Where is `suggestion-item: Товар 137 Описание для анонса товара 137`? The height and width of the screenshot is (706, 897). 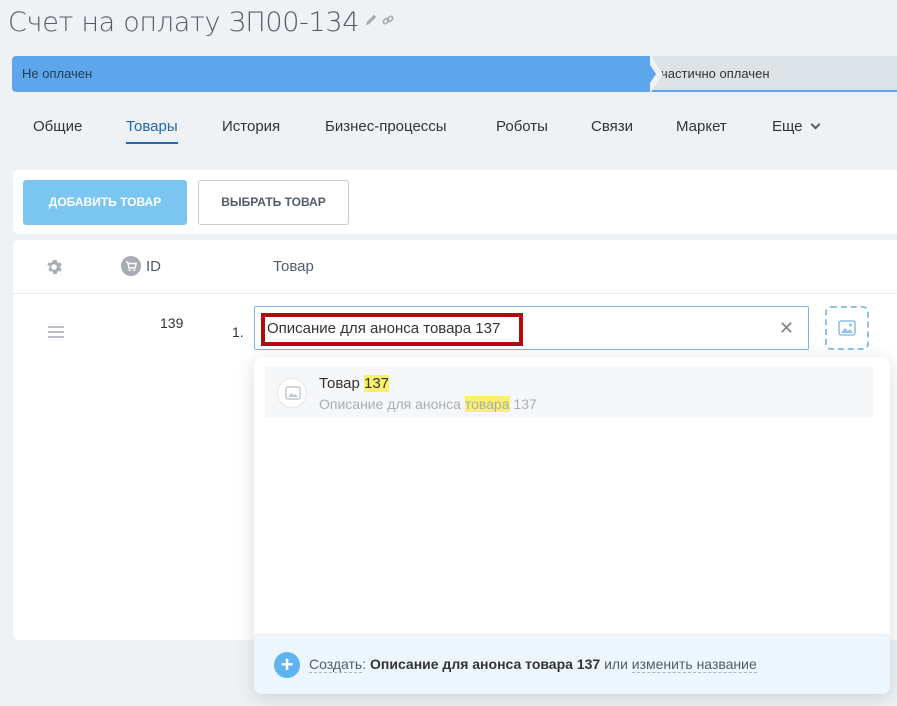 suggestion-item: Товар 137 Описание для анонса товара 137 is located at coordinates (569, 392).